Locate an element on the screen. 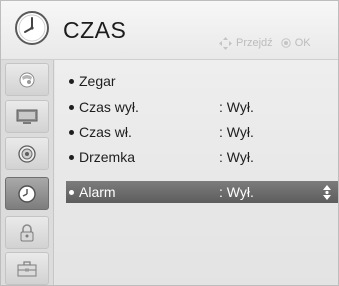 This screenshot has height=286, width=339. ok-hint-label: OK is located at coordinates (302, 43).